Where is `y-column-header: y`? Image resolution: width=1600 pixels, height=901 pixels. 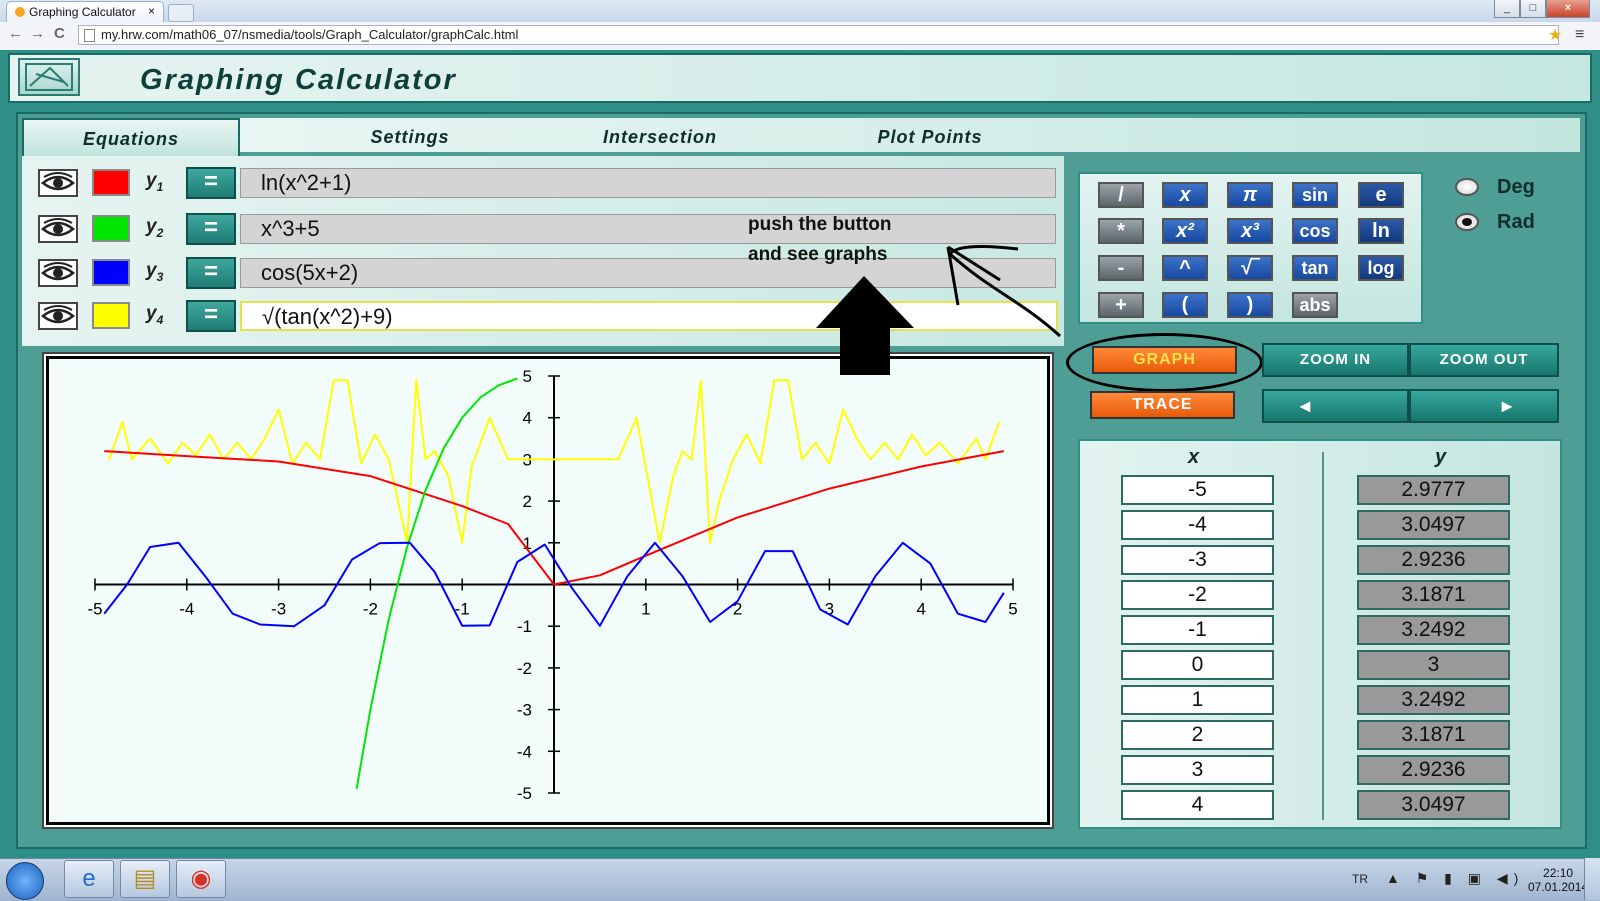
y-column-header: y is located at coordinates (1441, 457).